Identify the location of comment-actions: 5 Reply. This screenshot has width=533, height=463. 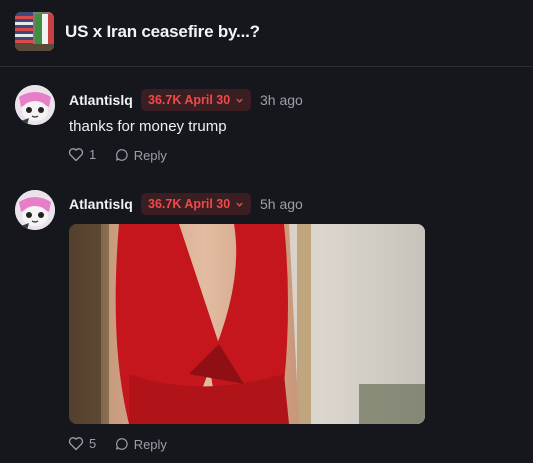
(124, 445).